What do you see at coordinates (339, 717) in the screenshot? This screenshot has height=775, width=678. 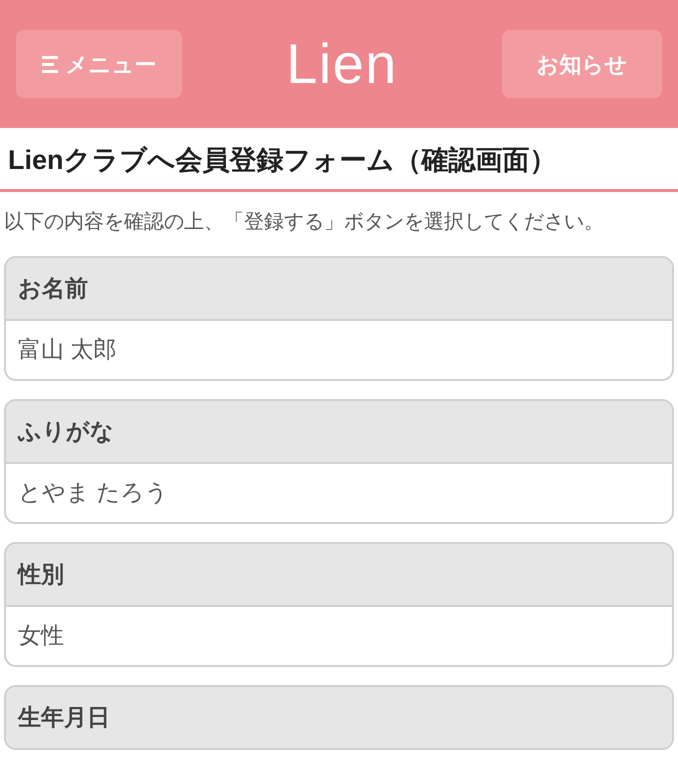 I see `field-label: 生年月日` at bounding box center [339, 717].